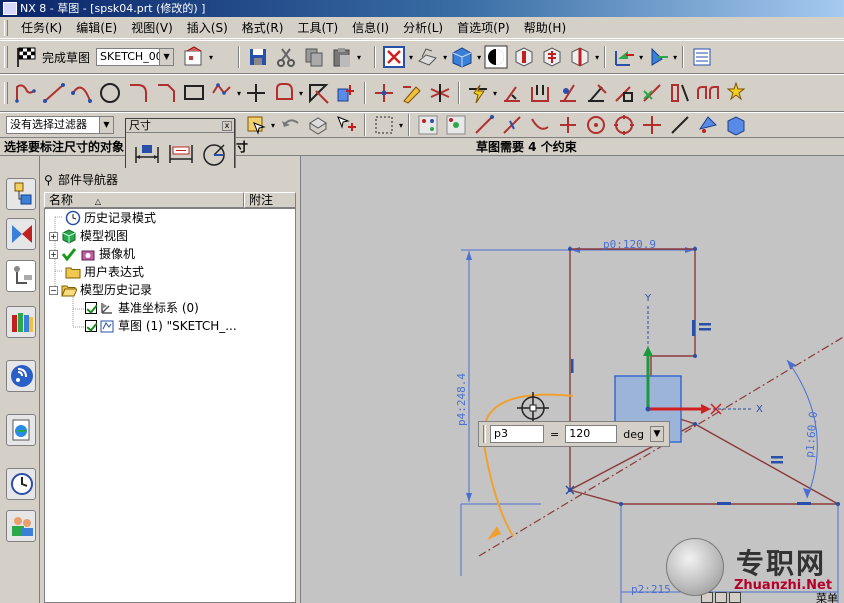 This screenshot has height=603, width=844. Describe the element at coordinates (680, 93) in the screenshot. I see `convert-reference-icon` at that location.